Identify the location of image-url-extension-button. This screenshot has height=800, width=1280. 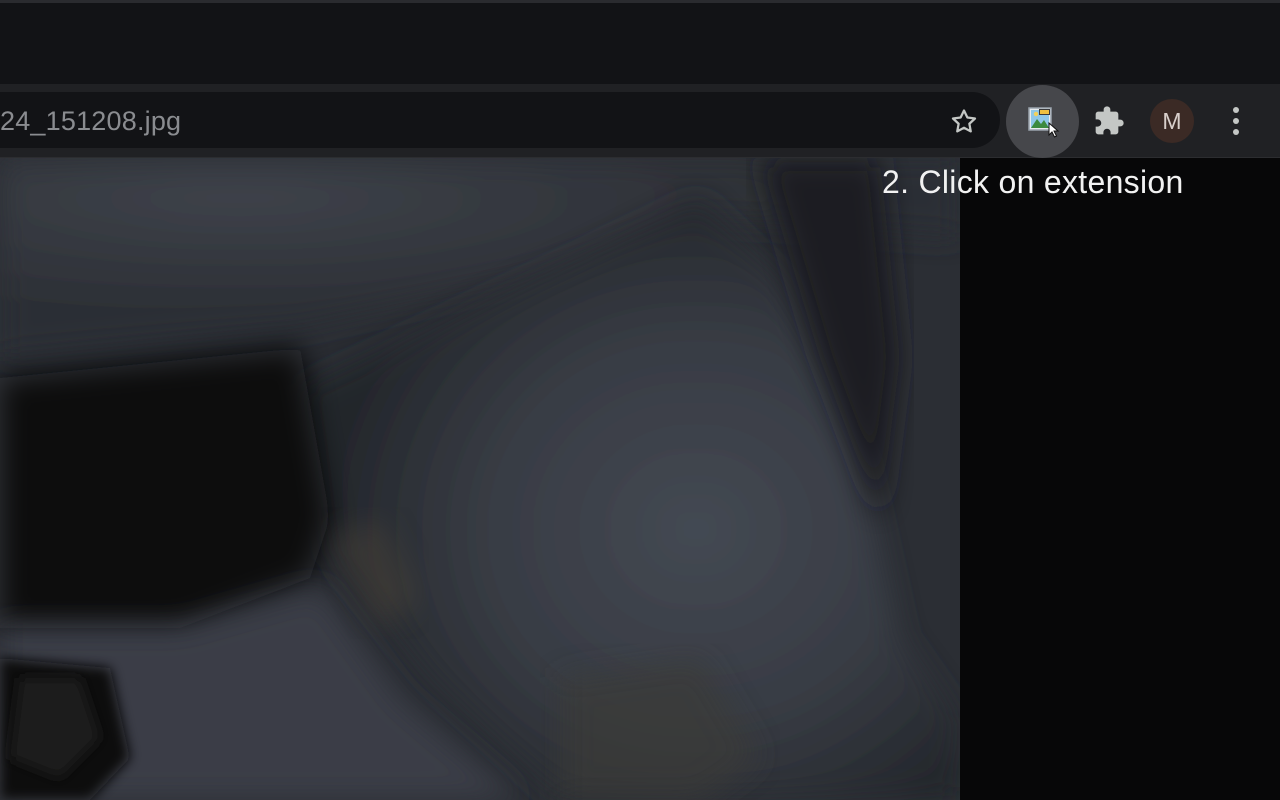
(1042, 121).